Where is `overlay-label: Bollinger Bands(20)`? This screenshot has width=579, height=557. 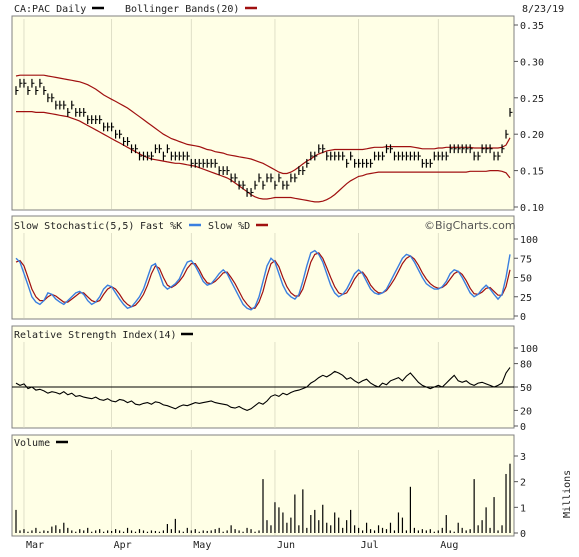 overlay-label: Bollinger Bands(20) is located at coordinates (182, 9).